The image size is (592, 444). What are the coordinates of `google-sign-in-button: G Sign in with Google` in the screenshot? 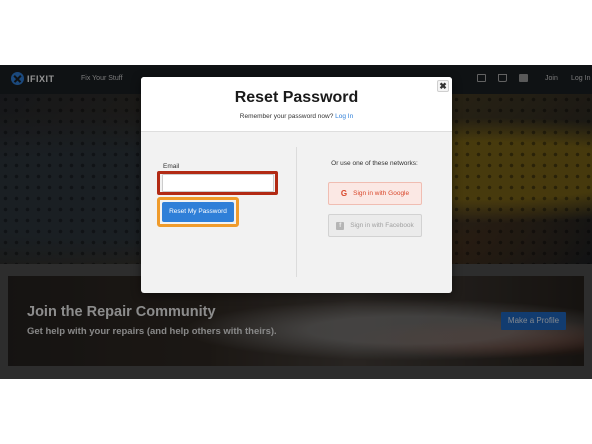 It's located at (375, 193).